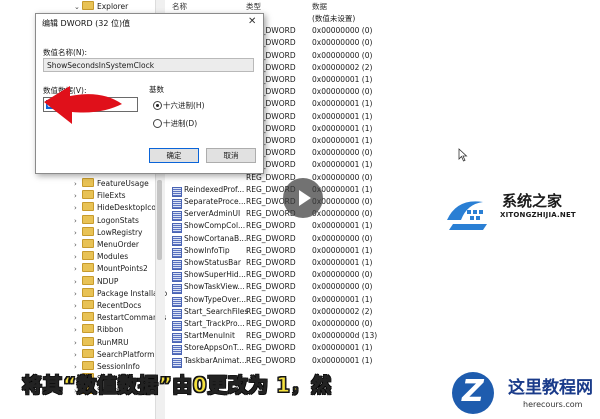 The width and height of the screenshot is (600, 419). Describe the element at coordinates (157, 123) in the screenshot. I see `dec-radio` at that location.